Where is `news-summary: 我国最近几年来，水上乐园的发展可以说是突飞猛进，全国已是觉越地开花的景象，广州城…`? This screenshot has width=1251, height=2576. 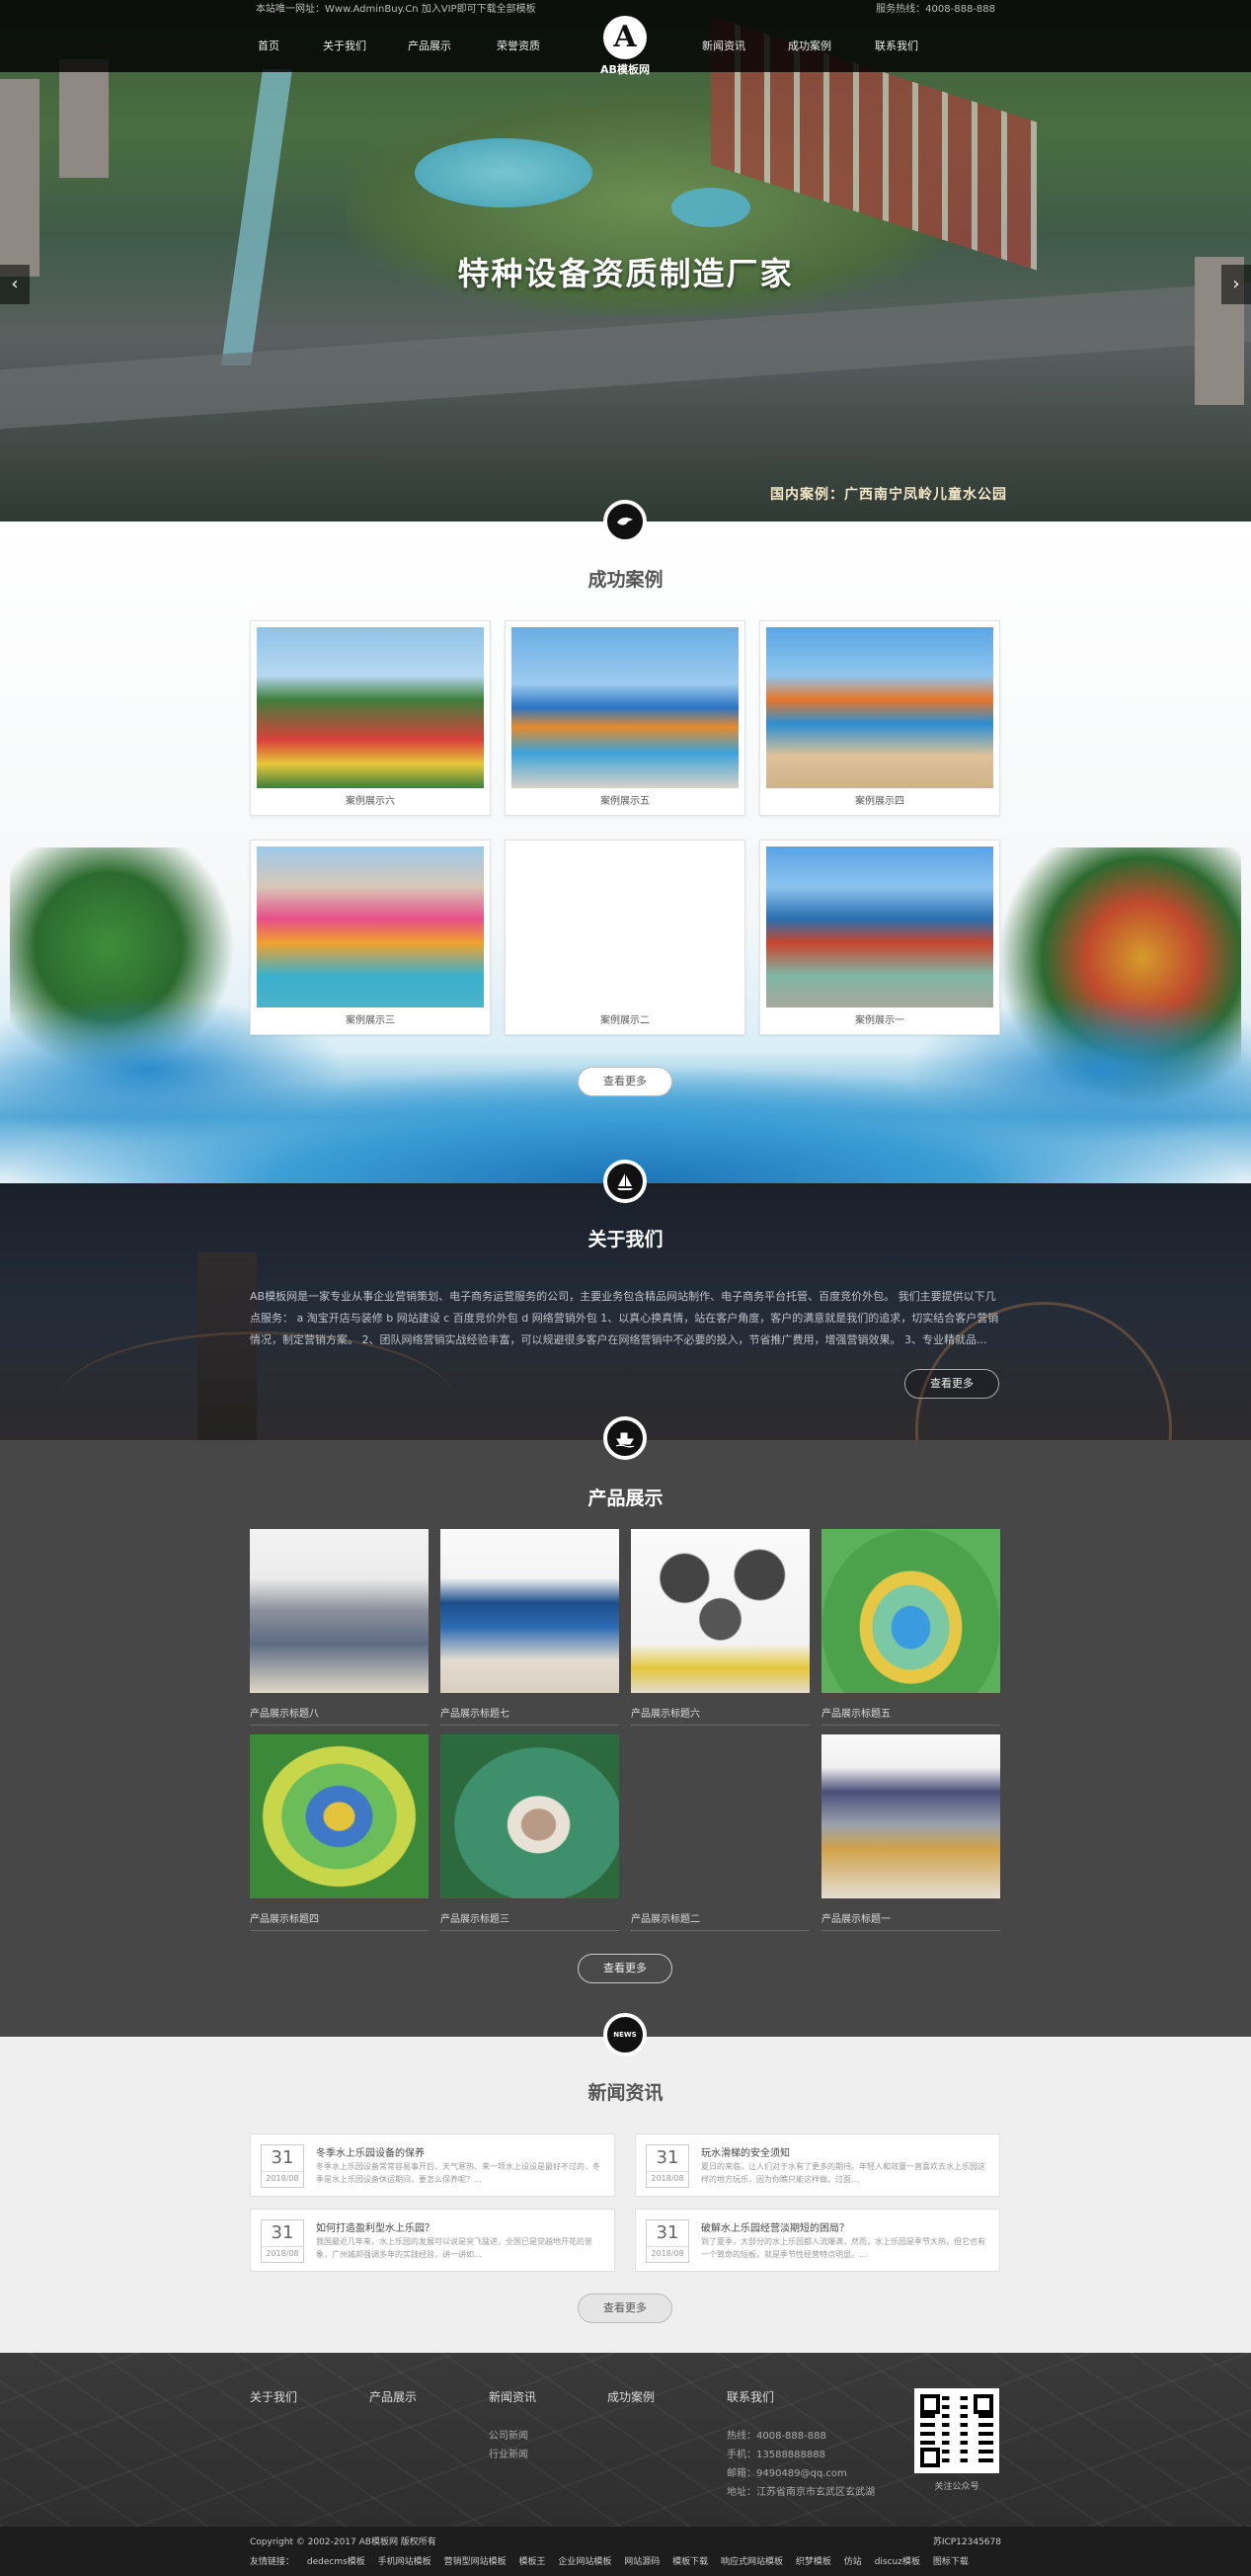 news-summary: 我国最近几年来，水上乐园的发展可以说是突飞猛进，全国已是觉越地开花的景象，广州城… is located at coordinates (454, 2248).